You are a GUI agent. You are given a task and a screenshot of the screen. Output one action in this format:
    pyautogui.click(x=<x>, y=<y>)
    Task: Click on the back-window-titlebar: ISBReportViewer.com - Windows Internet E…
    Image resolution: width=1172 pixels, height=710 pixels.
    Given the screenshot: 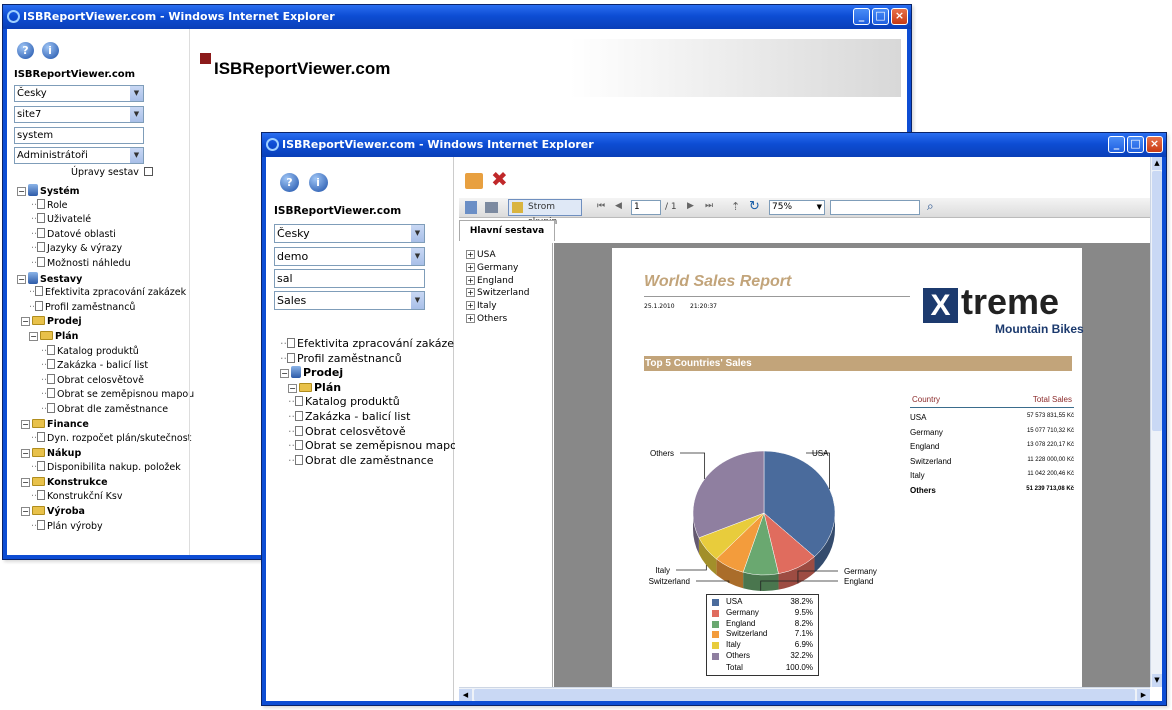 What is the action you would take?
    pyautogui.click(x=457, y=17)
    